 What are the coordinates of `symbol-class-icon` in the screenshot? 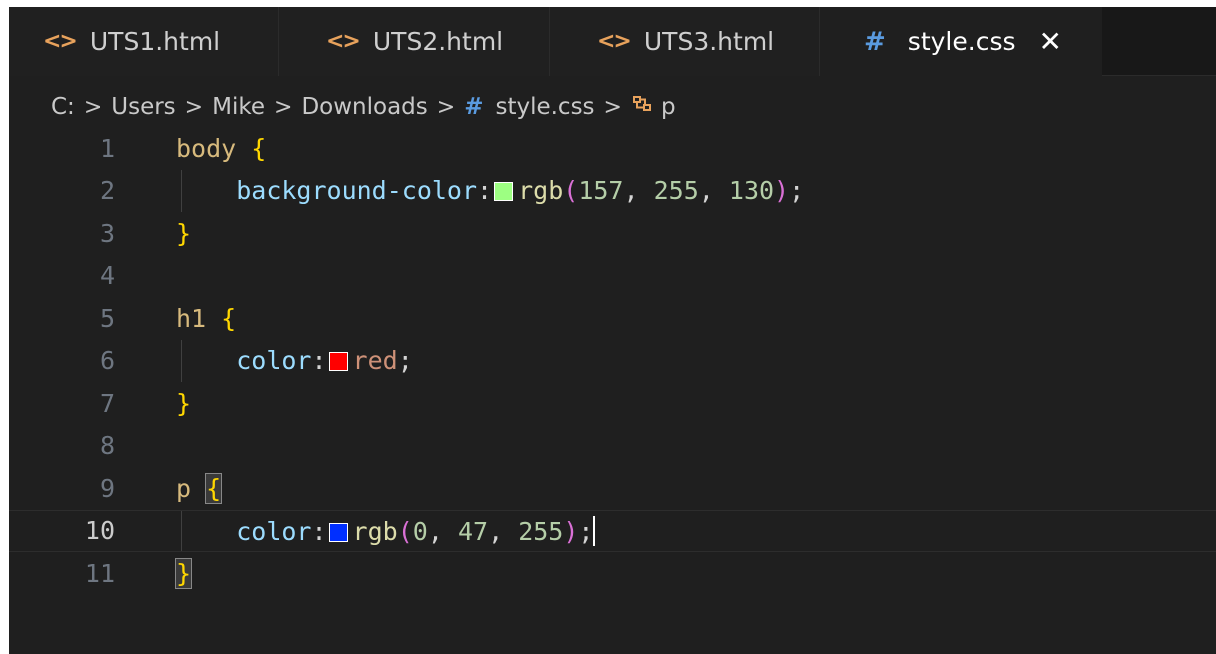 It's located at (642, 107).